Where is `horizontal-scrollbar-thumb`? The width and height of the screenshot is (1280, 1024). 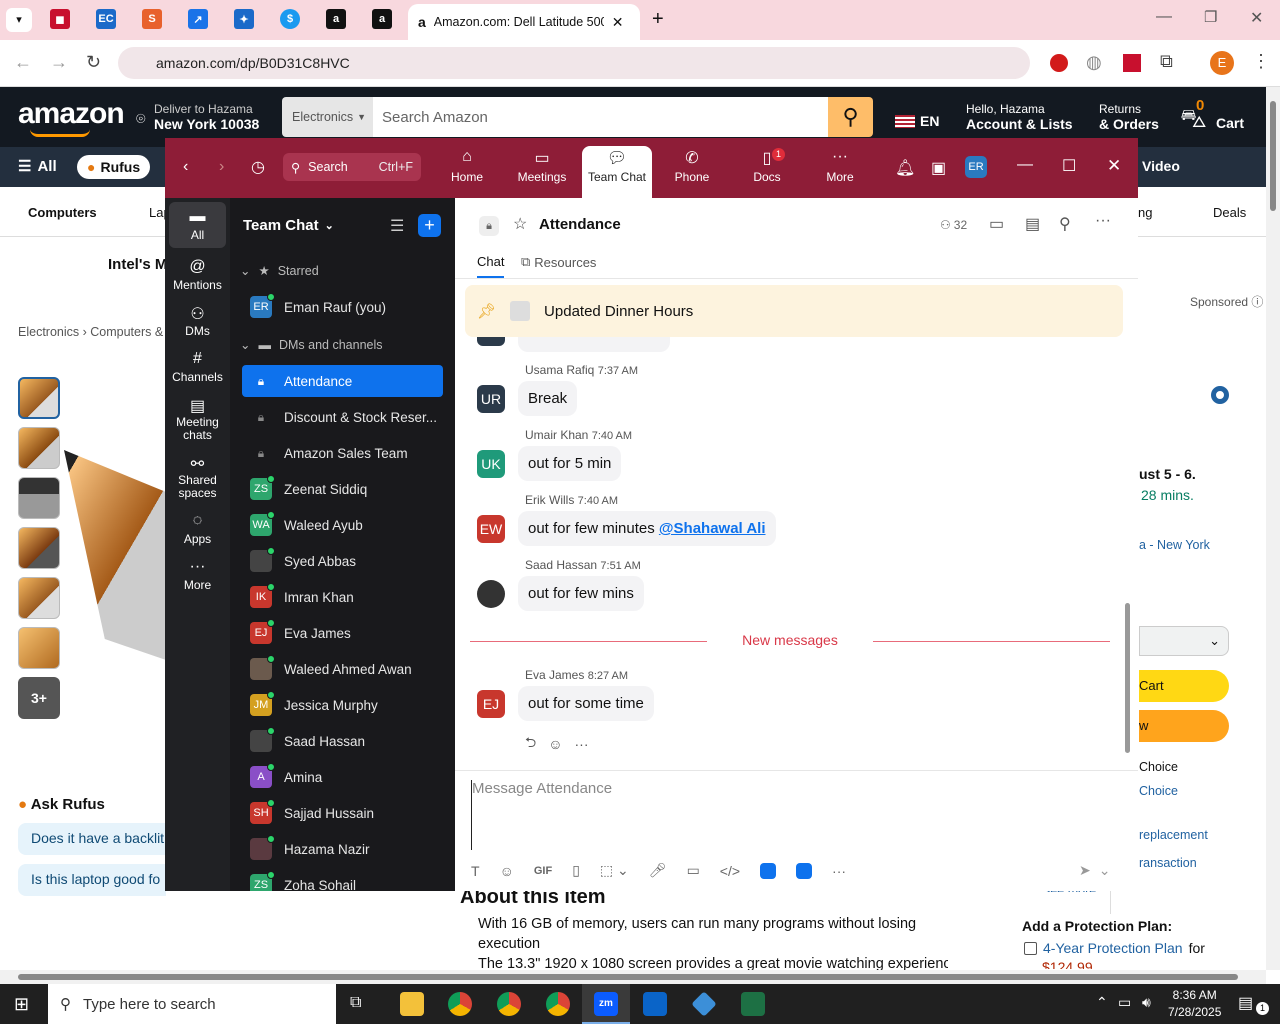
horizontal-scrollbar-thumb is located at coordinates (628, 977).